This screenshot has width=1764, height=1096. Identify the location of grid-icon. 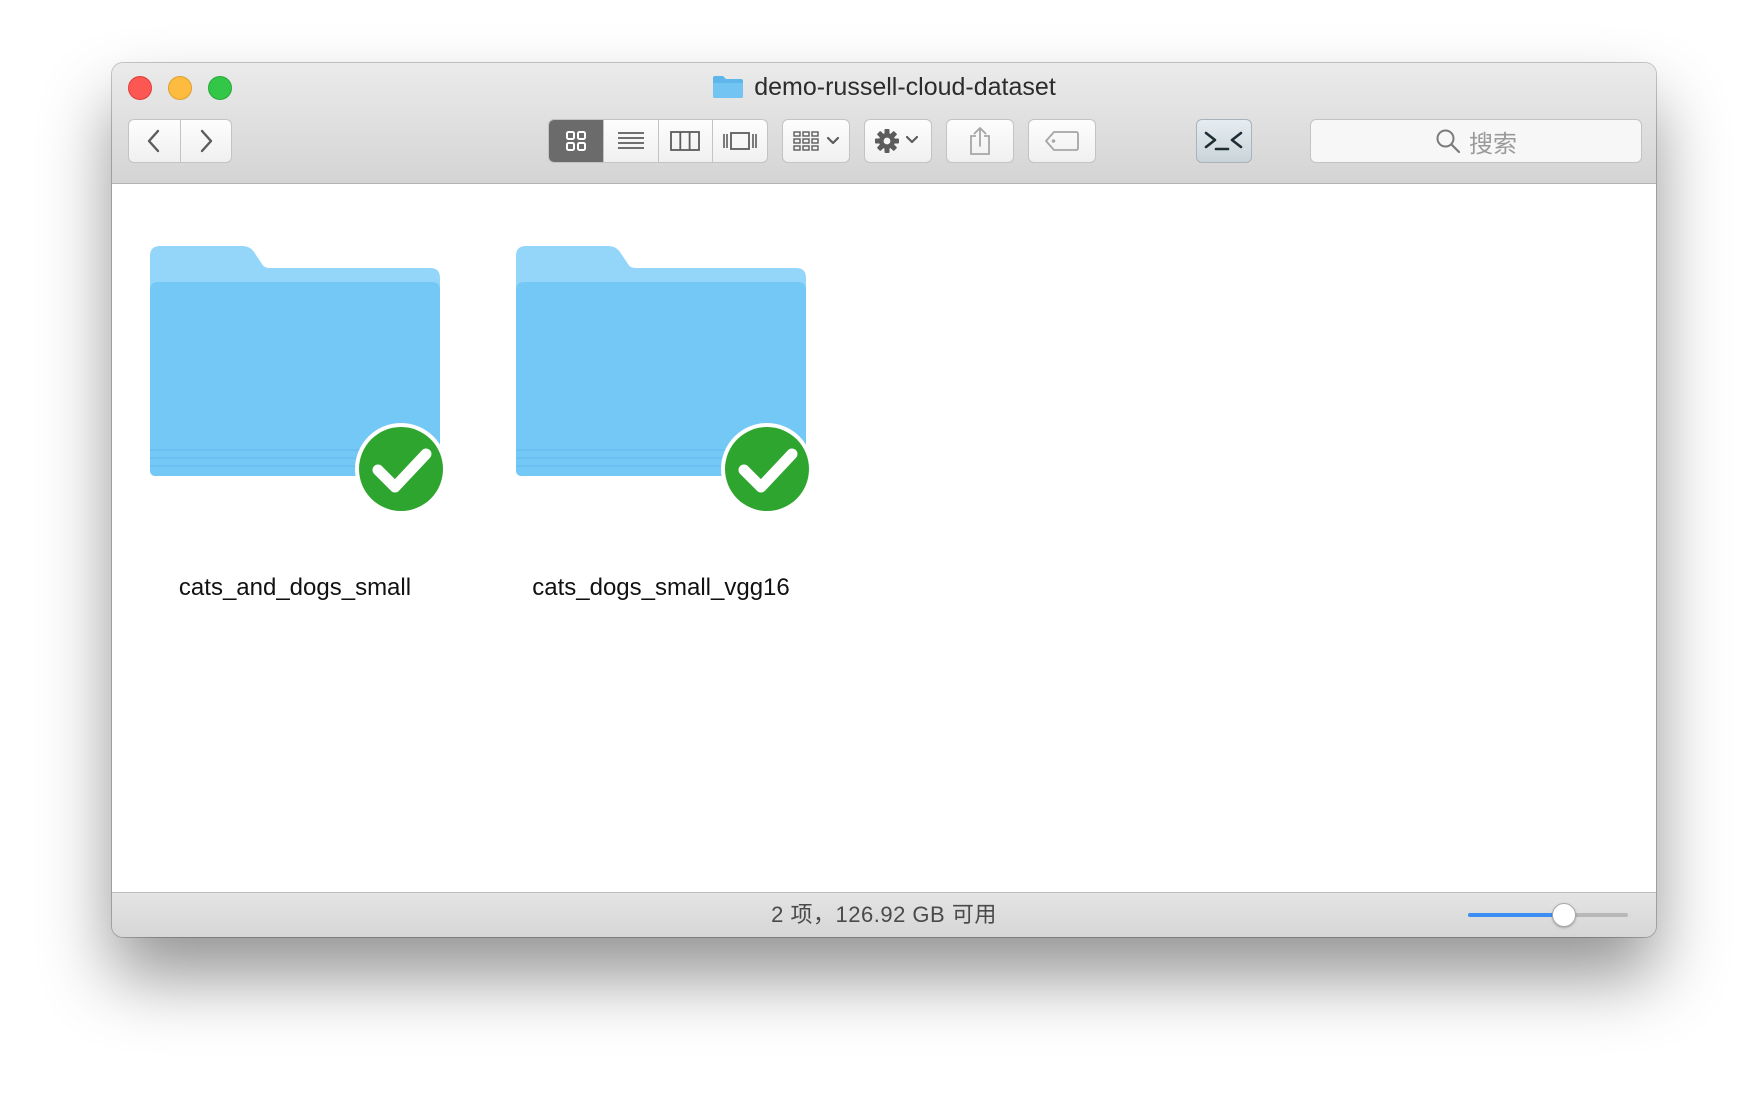
(575, 141).